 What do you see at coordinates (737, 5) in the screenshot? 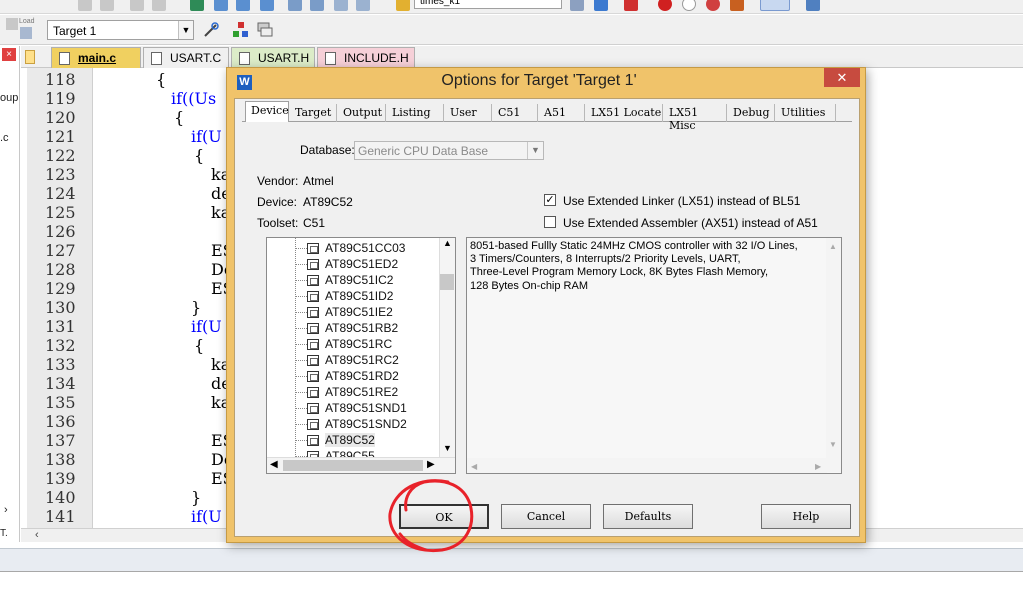
I see `enable-all-breakpoints-icon` at bounding box center [737, 5].